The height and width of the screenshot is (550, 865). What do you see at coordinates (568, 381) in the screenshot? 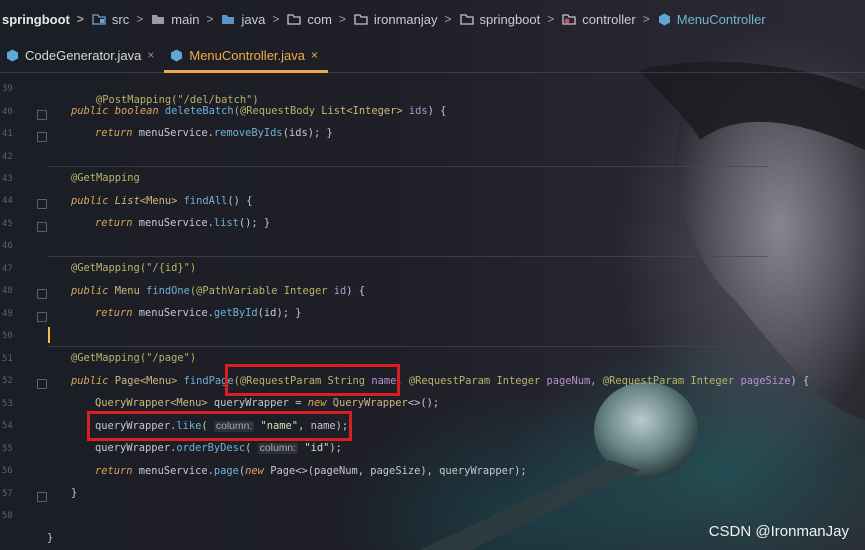
I see `parameter-token: pageNum` at bounding box center [568, 381].